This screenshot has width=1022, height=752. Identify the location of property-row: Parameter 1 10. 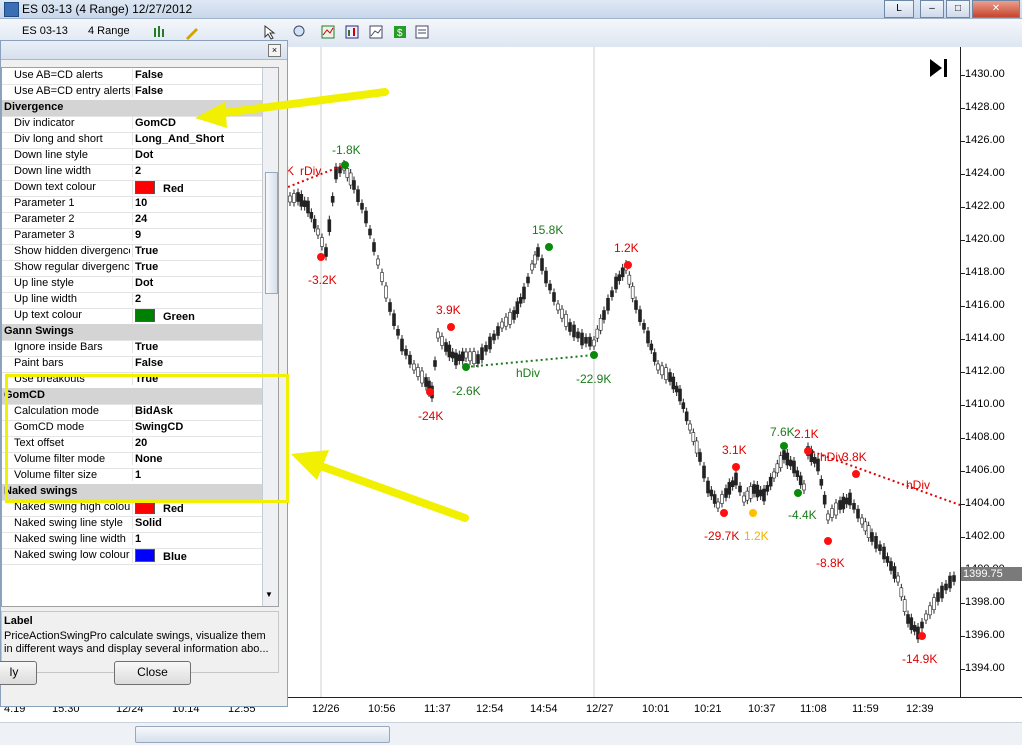
(132, 204).